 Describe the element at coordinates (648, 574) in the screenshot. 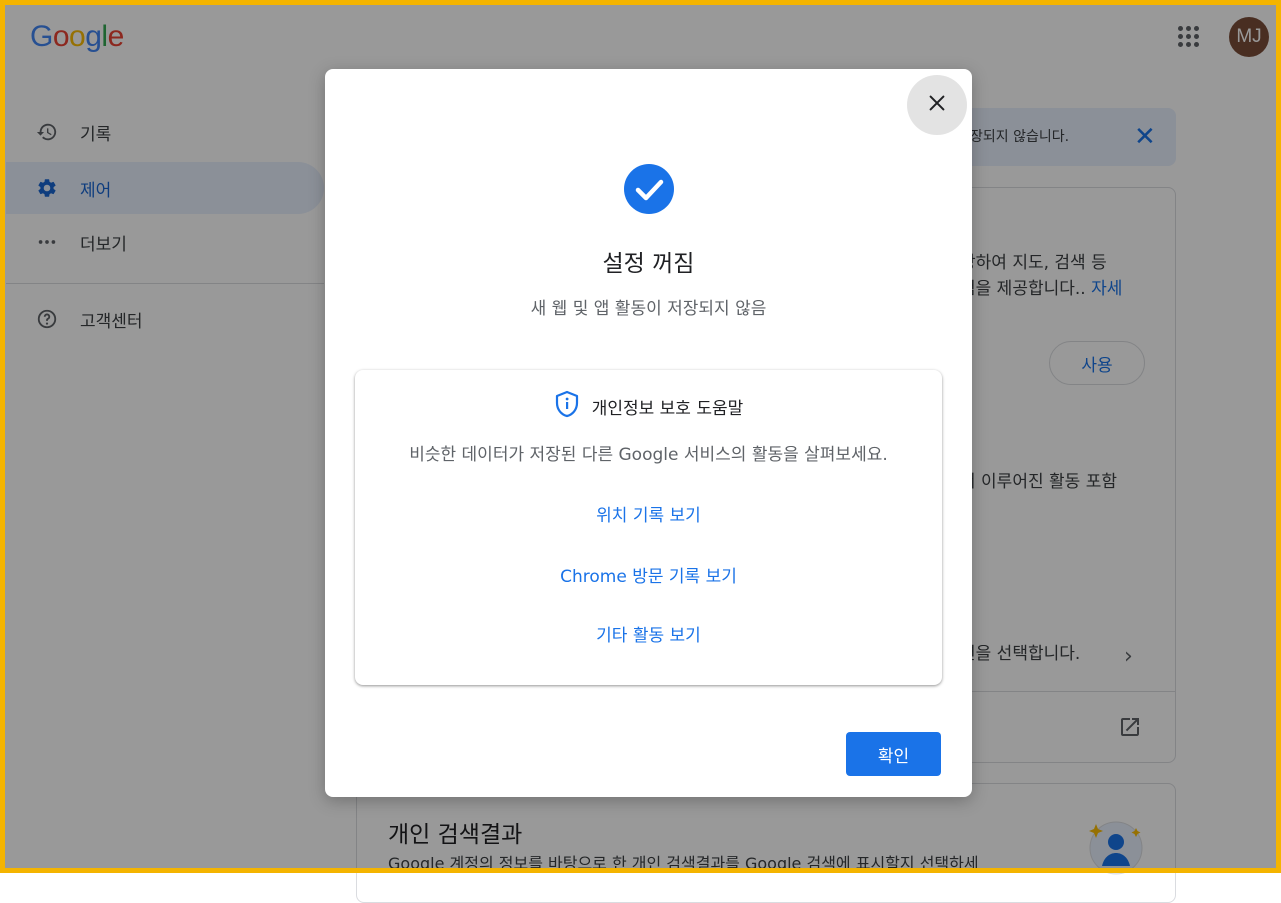

I see `chrome-history-link: Chrome 방문 기록 보기` at that location.